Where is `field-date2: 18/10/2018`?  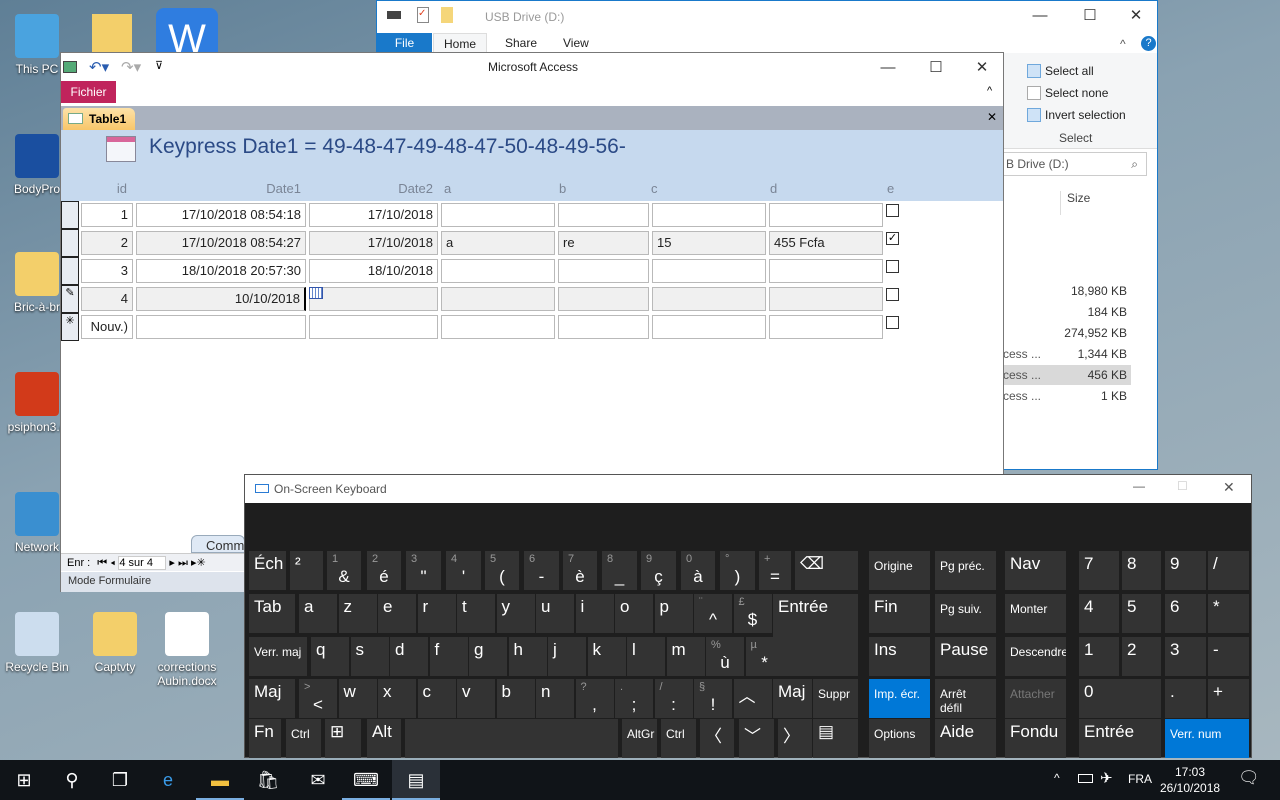 field-date2: 18/10/2018 is located at coordinates (373, 271).